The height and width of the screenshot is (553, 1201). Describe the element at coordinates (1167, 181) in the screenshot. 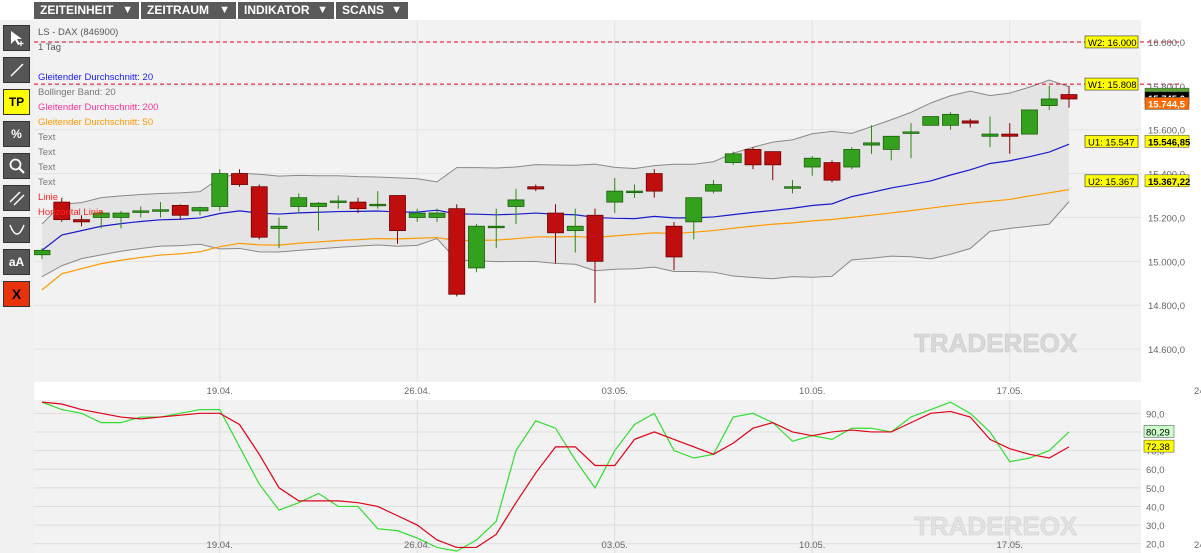

I see `price-tag: 15.367,22` at that location.